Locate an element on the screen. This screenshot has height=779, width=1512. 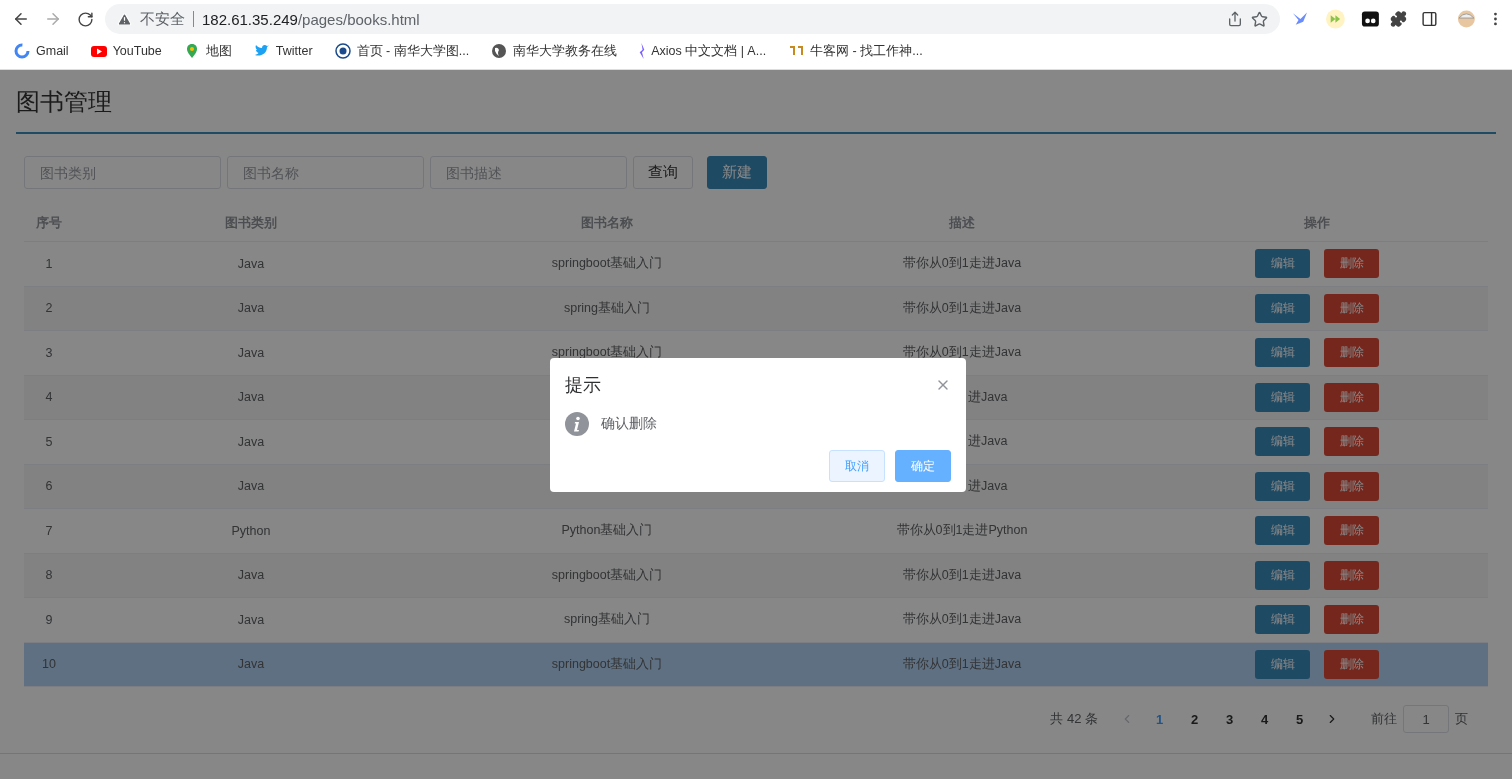
column-header: 操作 is located at coordinates (1317, 223).